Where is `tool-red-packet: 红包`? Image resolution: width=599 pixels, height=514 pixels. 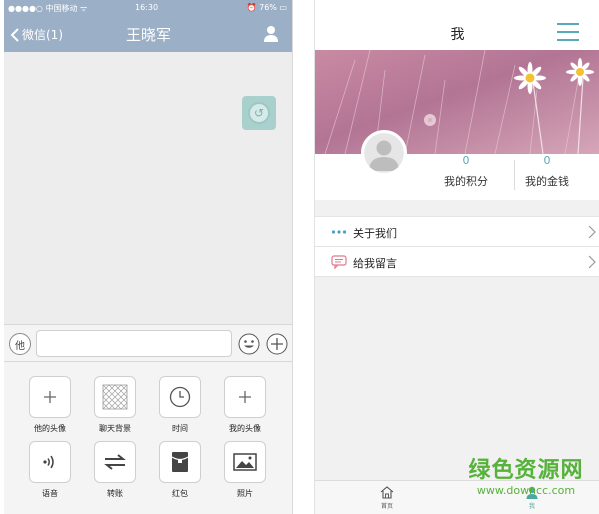 tool-red-packet: 红包 is located at coordinates (180, 470).